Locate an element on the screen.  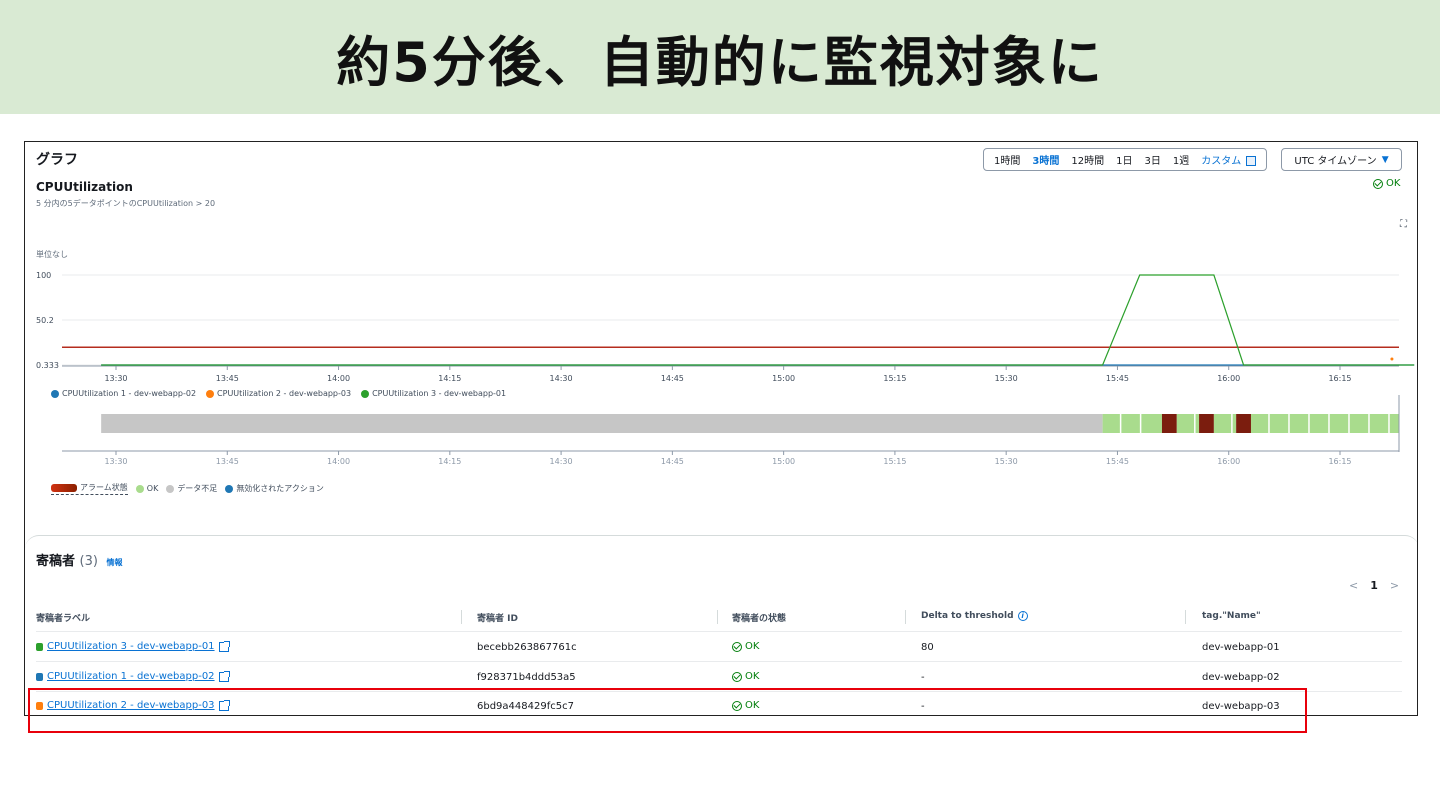
prev-page-icon: < is located at coordinates (1353, 585).